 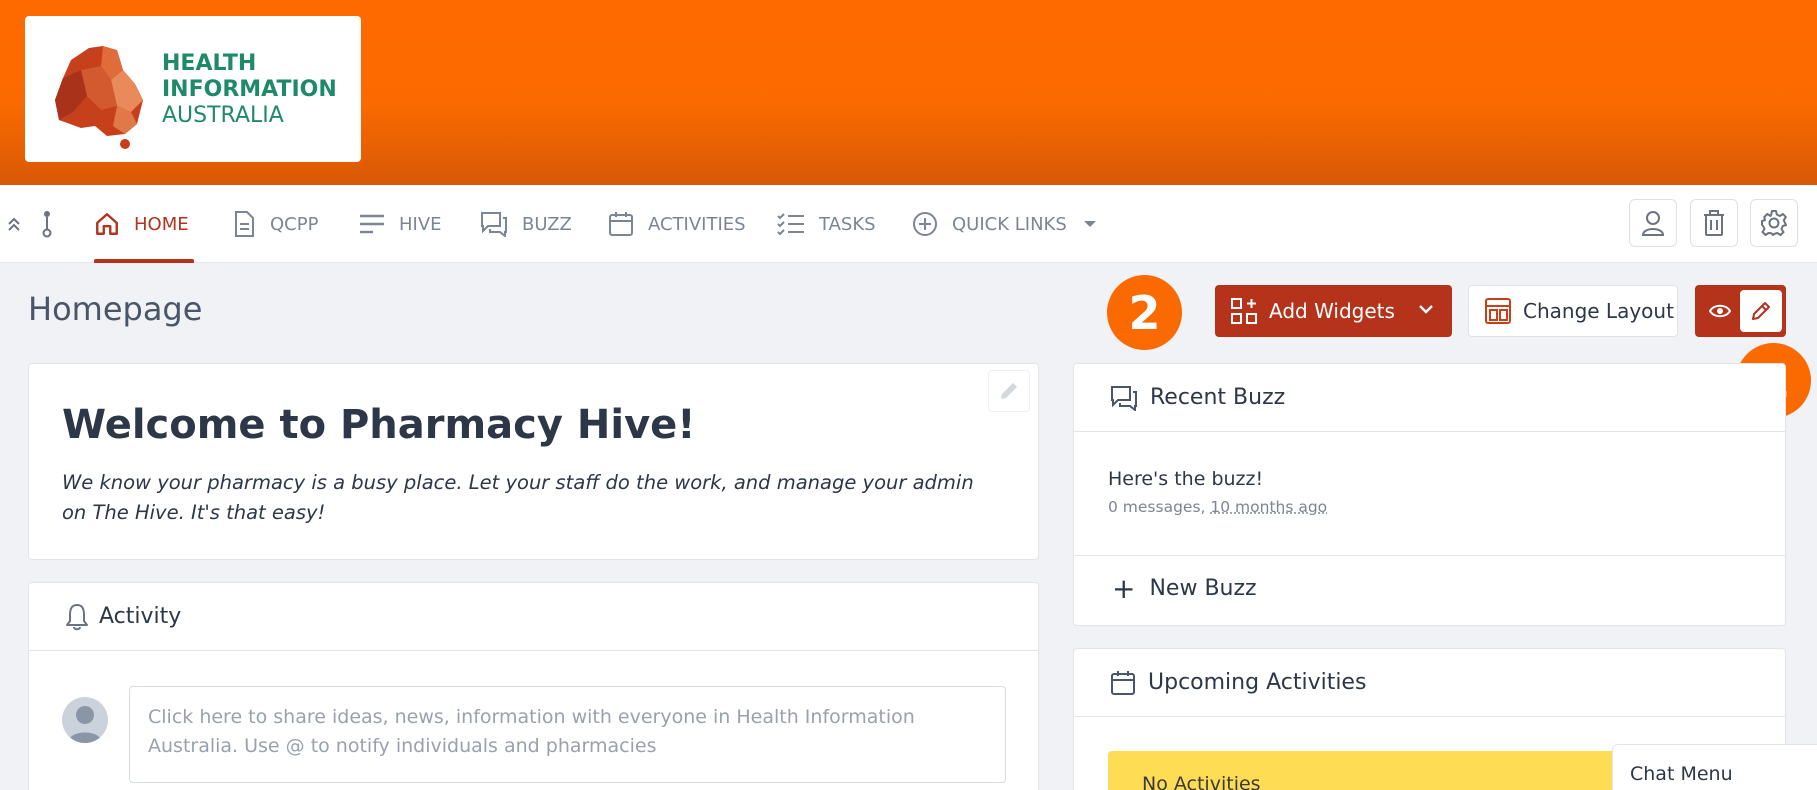 I want to click on trash-icon, so click(x=1714, y=223).